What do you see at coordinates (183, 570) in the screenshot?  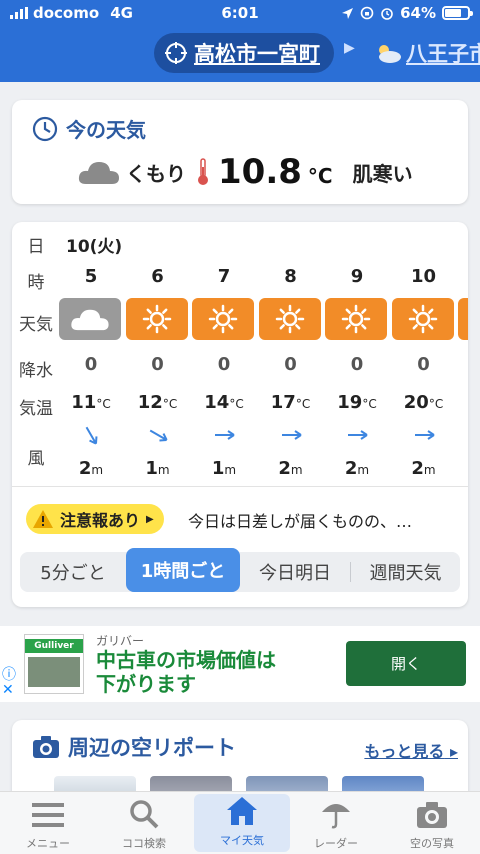 I see `segment-hourly: 1時間ごと` at bounding box center [183, 570].